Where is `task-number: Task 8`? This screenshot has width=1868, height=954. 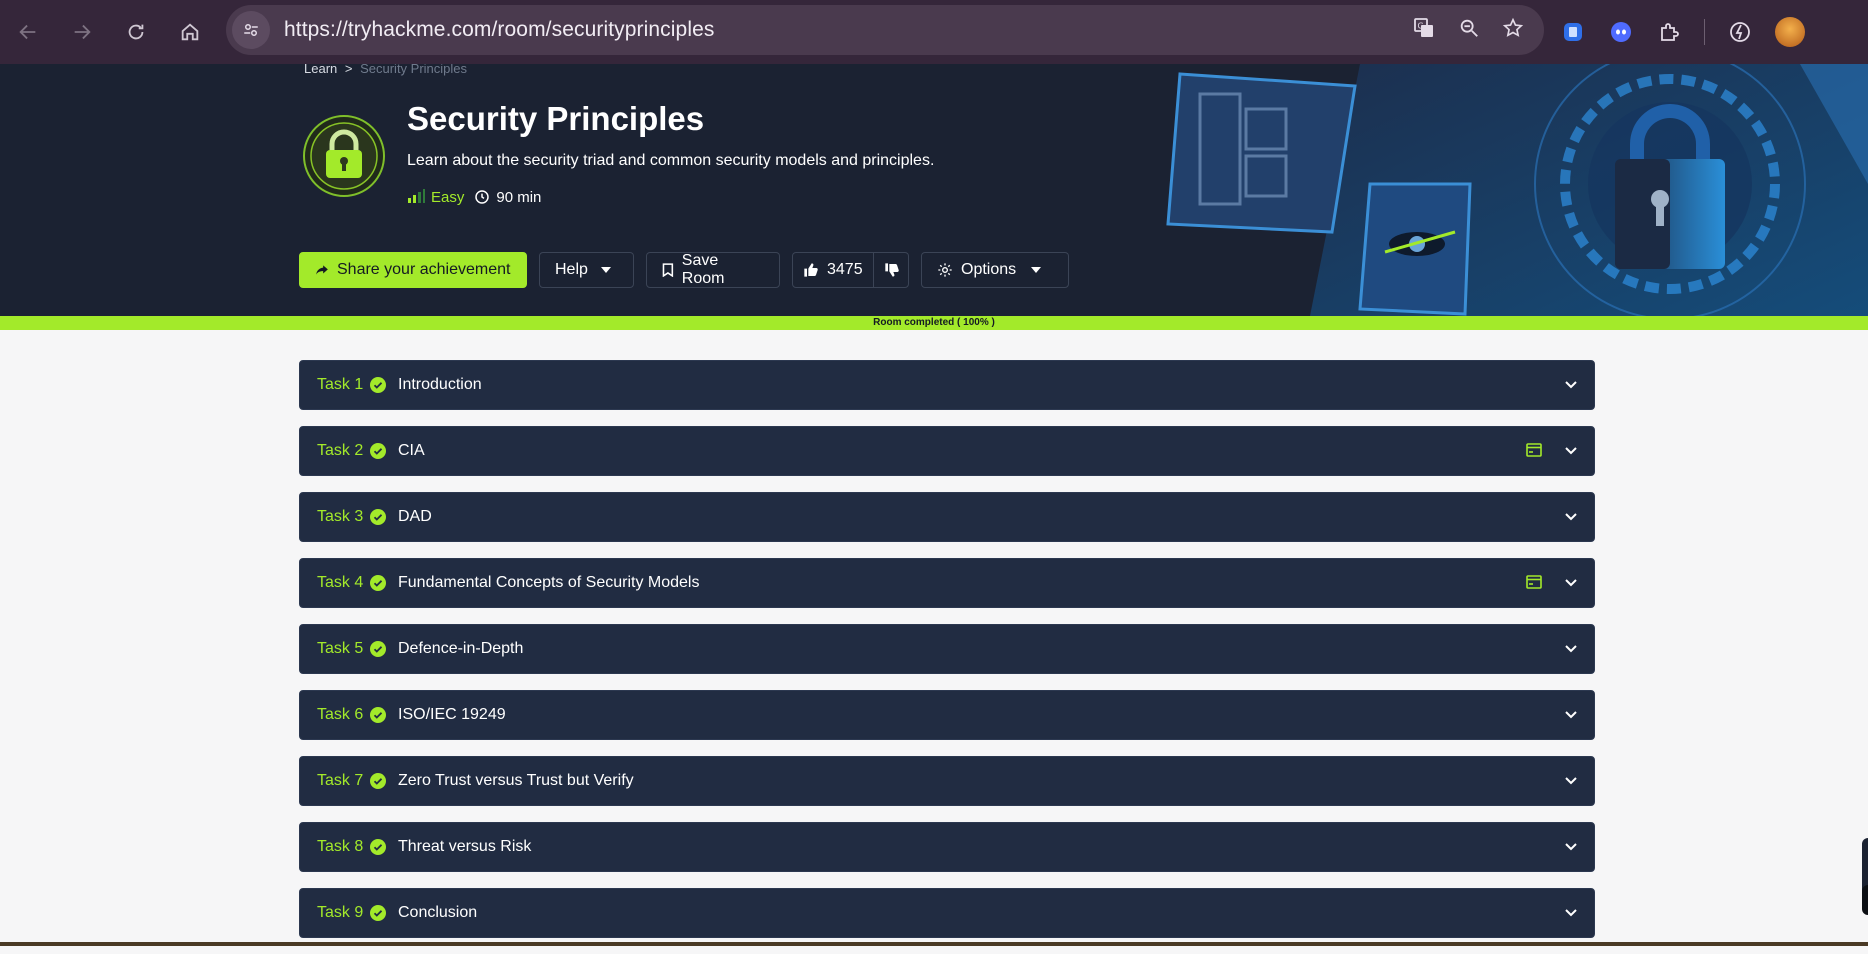 task-number: Task 8 is located at coordinates (340, 846).